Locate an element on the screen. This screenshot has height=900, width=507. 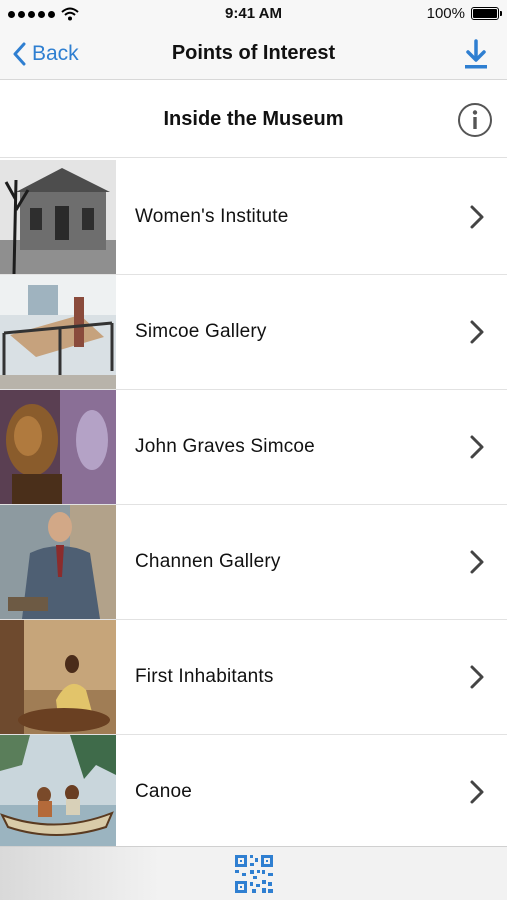
section-header: Inside the Museum is located at coordinates (253, 119).